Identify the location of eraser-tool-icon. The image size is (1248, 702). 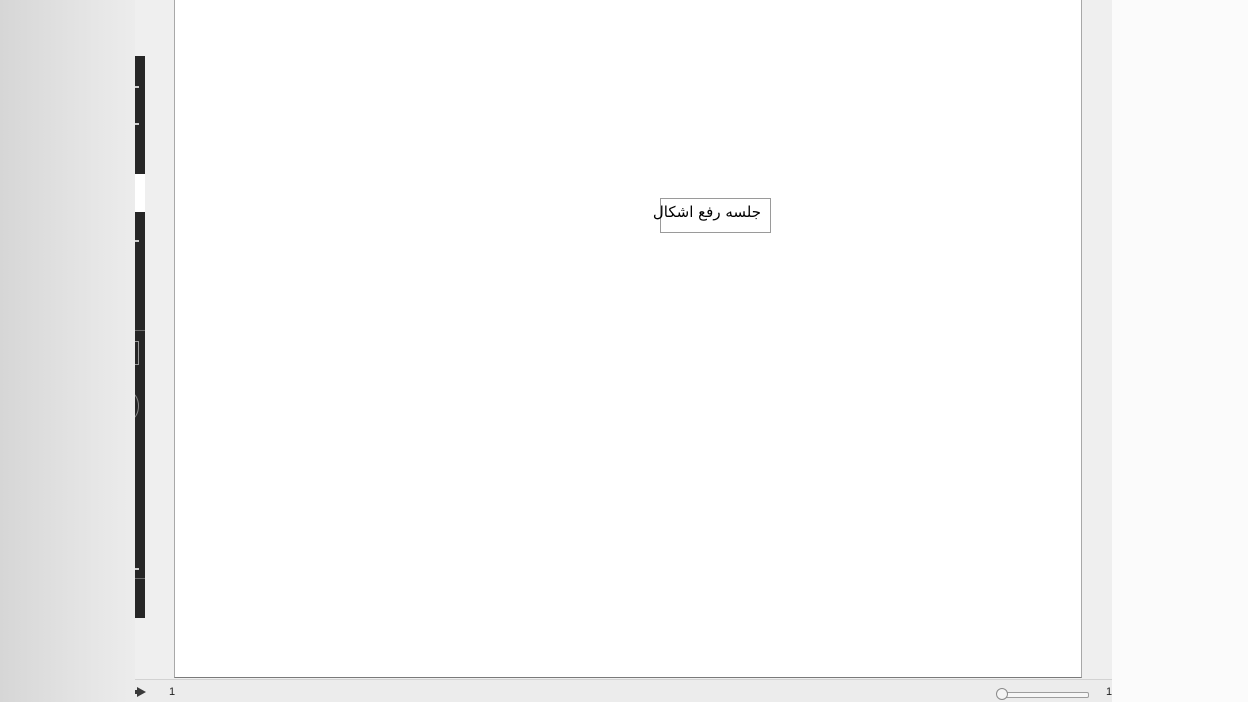
(137, 241).